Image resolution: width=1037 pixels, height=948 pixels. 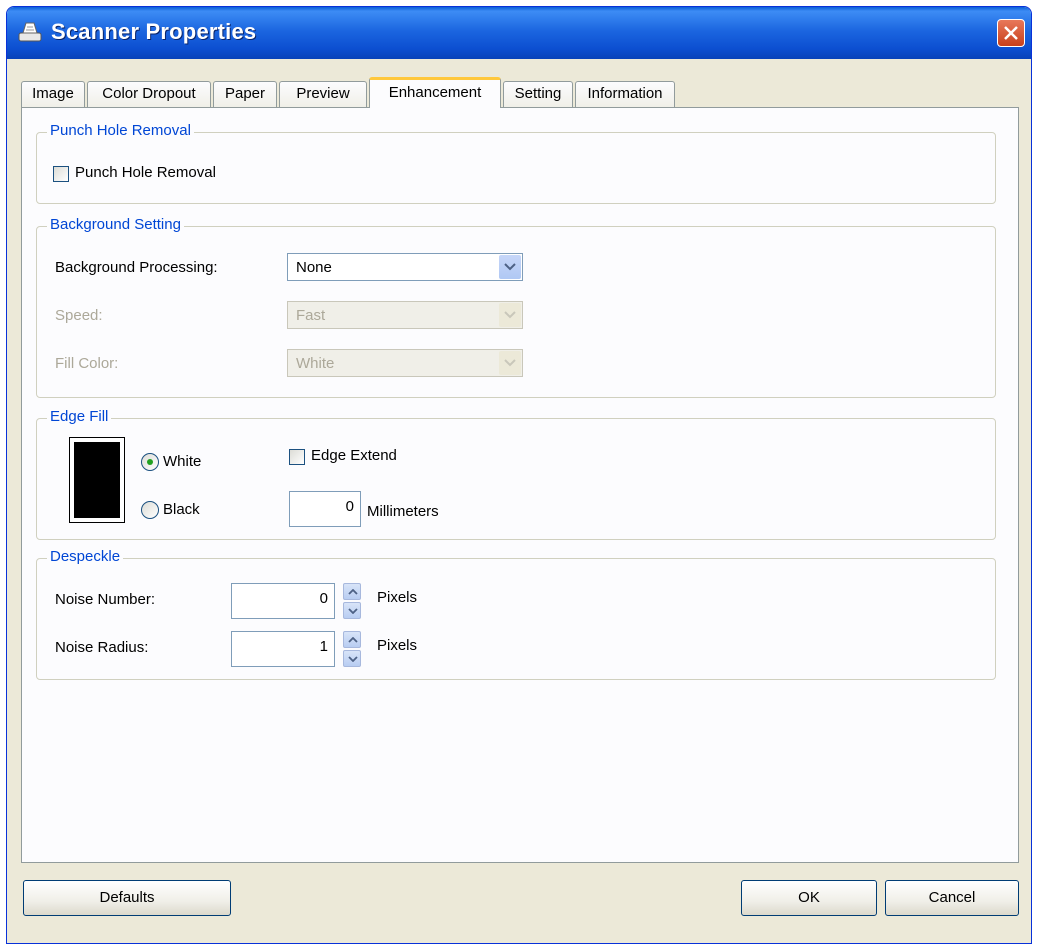 What do you see at coordinates (127, 898) in the screenshot?
I see `defaults-button: Defaults` at bounding box center [127, 898].